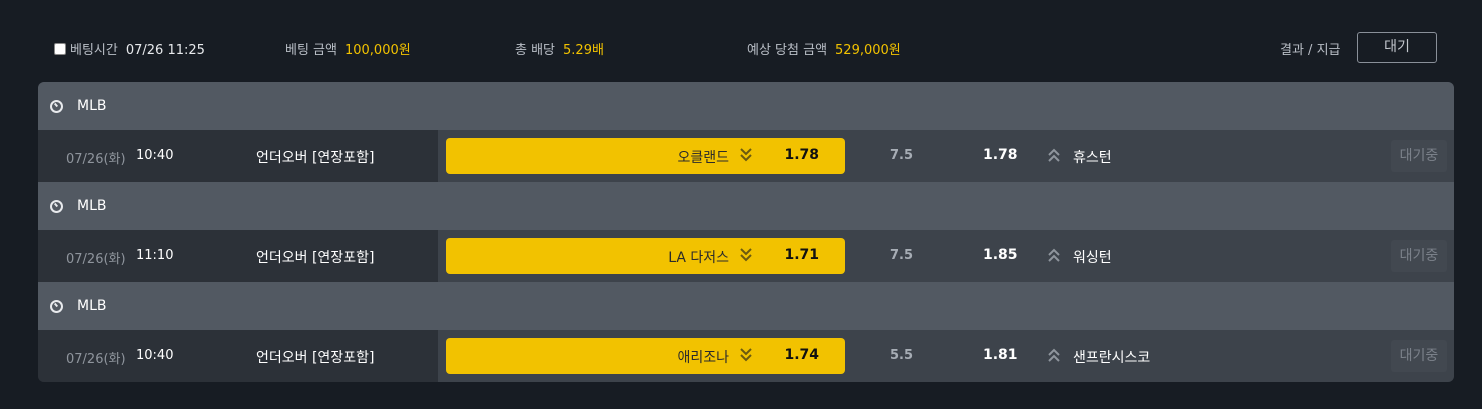  I want to click on away-odds: 1.85, so click(1000, 255).